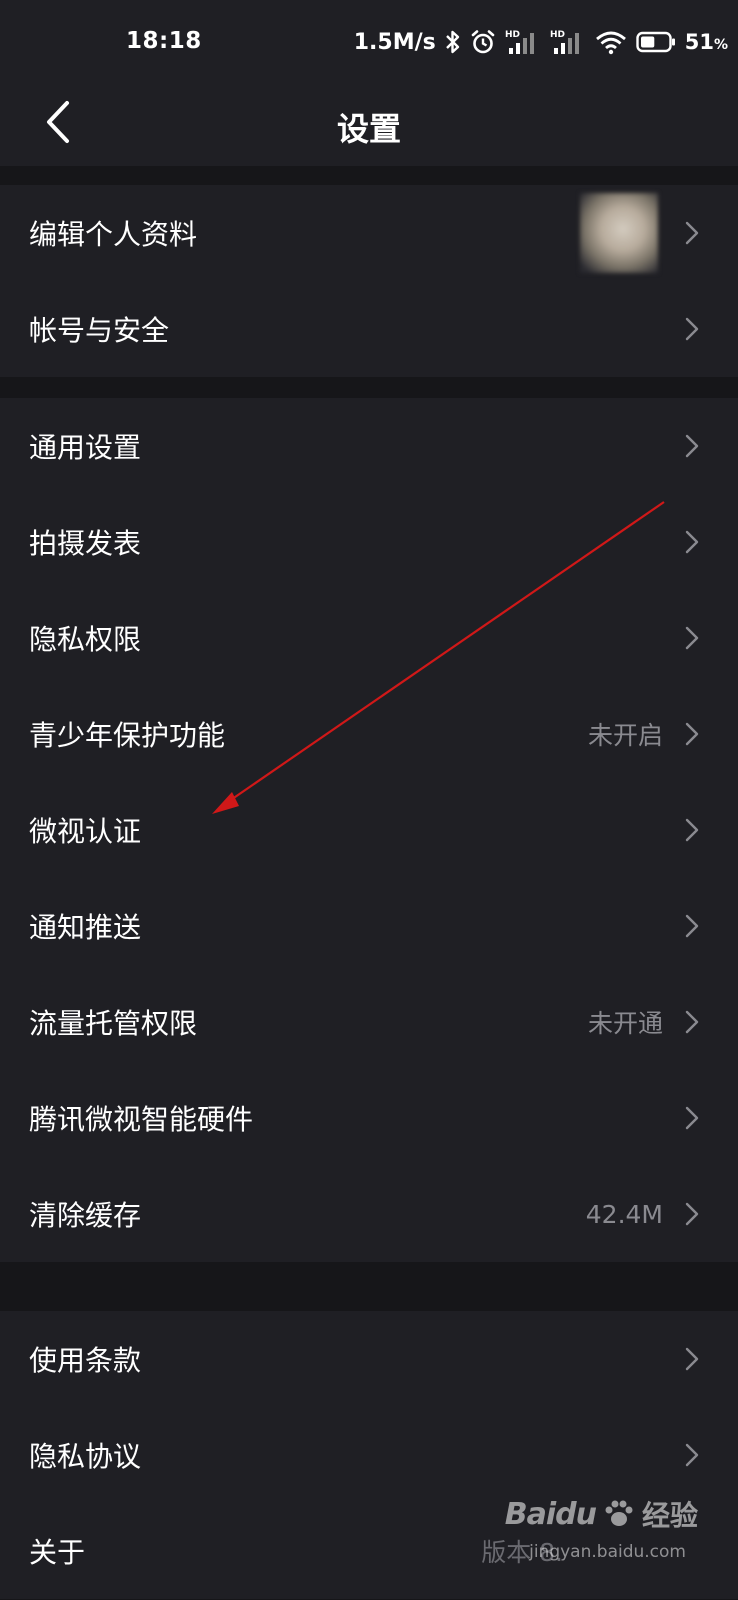 The width and height of the screenshot is (738, 1600). I want to click on version-text: 版本 8., so click(522, 1552).